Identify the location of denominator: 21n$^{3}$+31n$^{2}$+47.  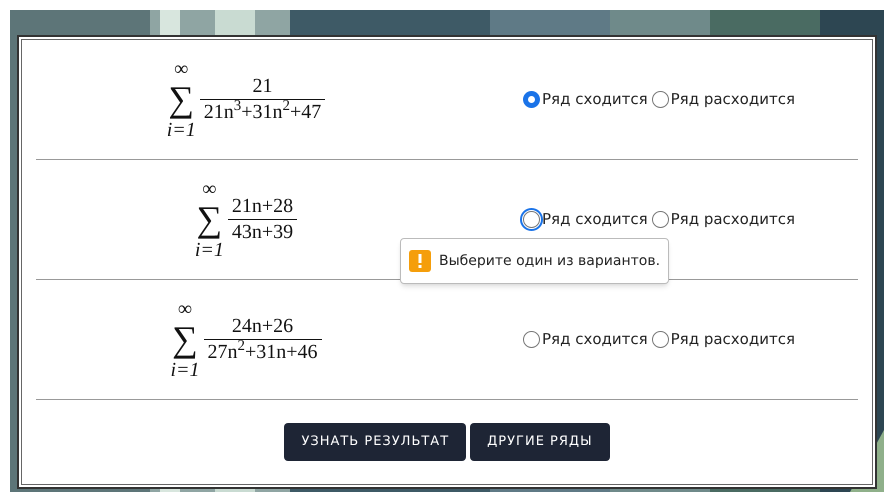
(263, 111).